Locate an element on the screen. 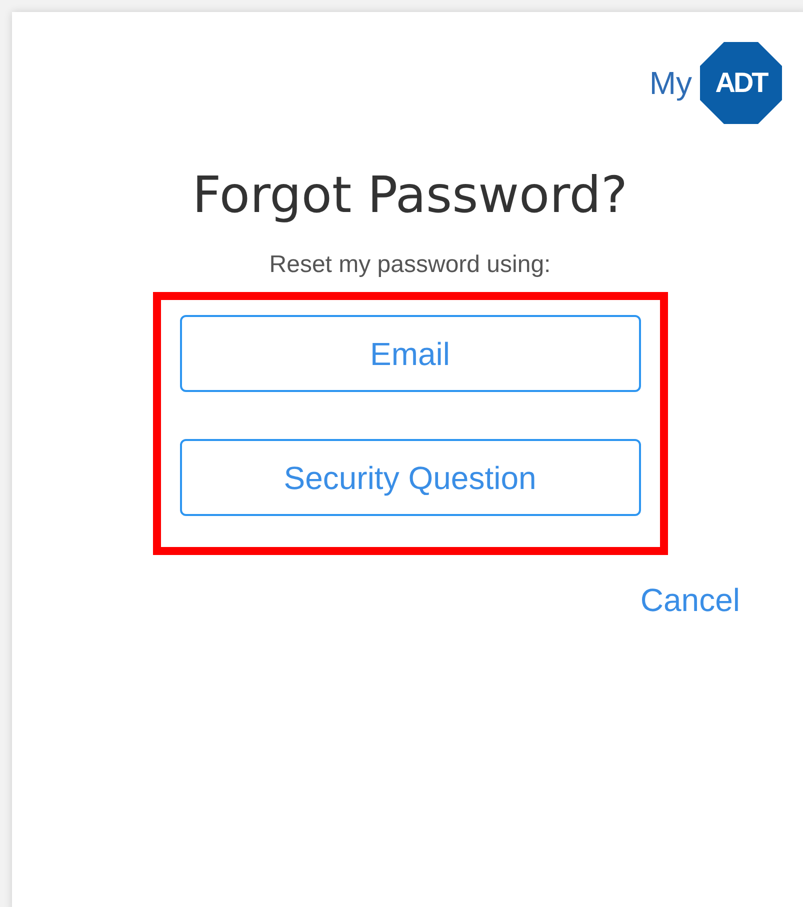  logo-text: My is located at coordinates (670, 83).